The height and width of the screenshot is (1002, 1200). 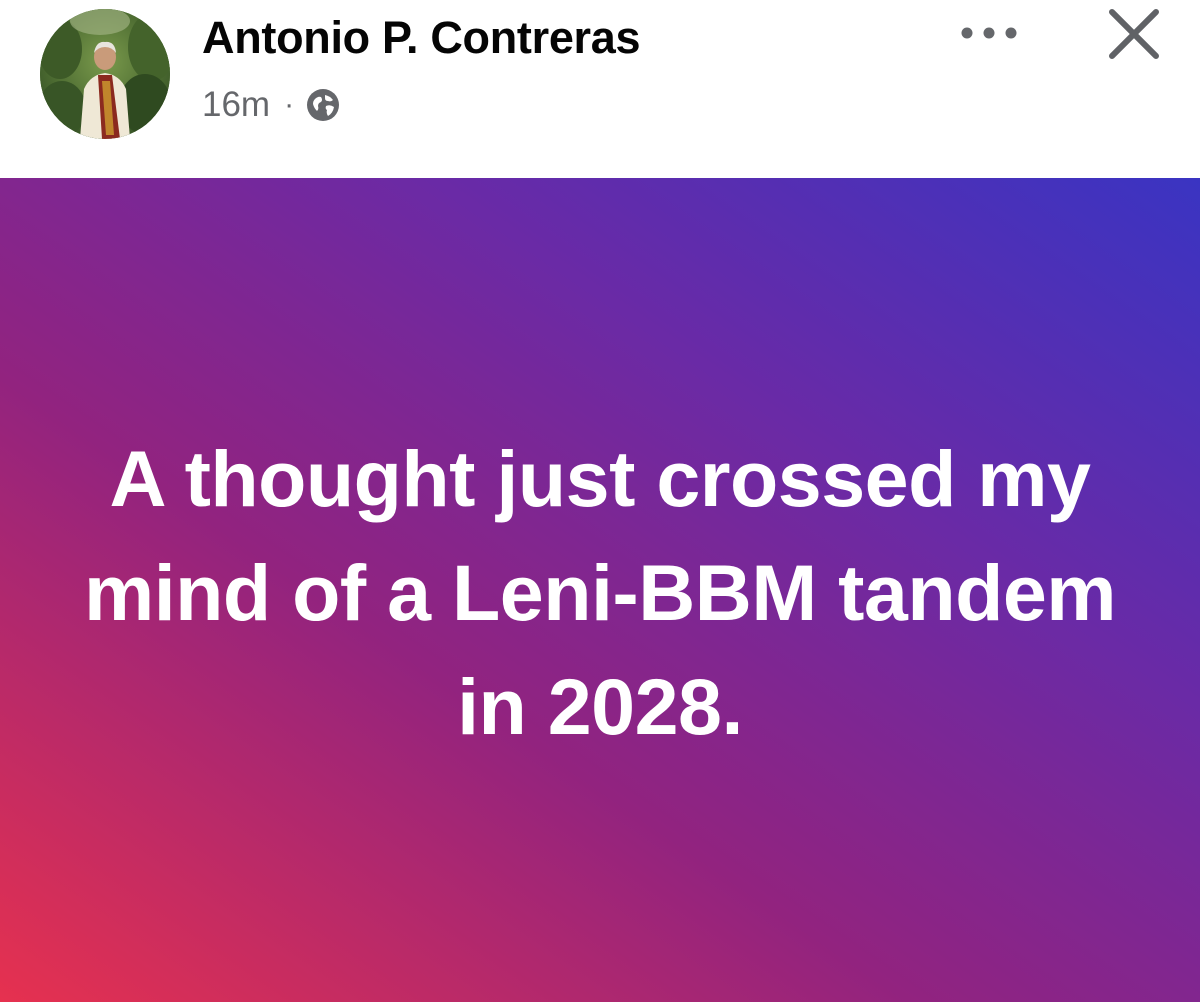 I want to click on globe-icon, so click(x=323, y=105).